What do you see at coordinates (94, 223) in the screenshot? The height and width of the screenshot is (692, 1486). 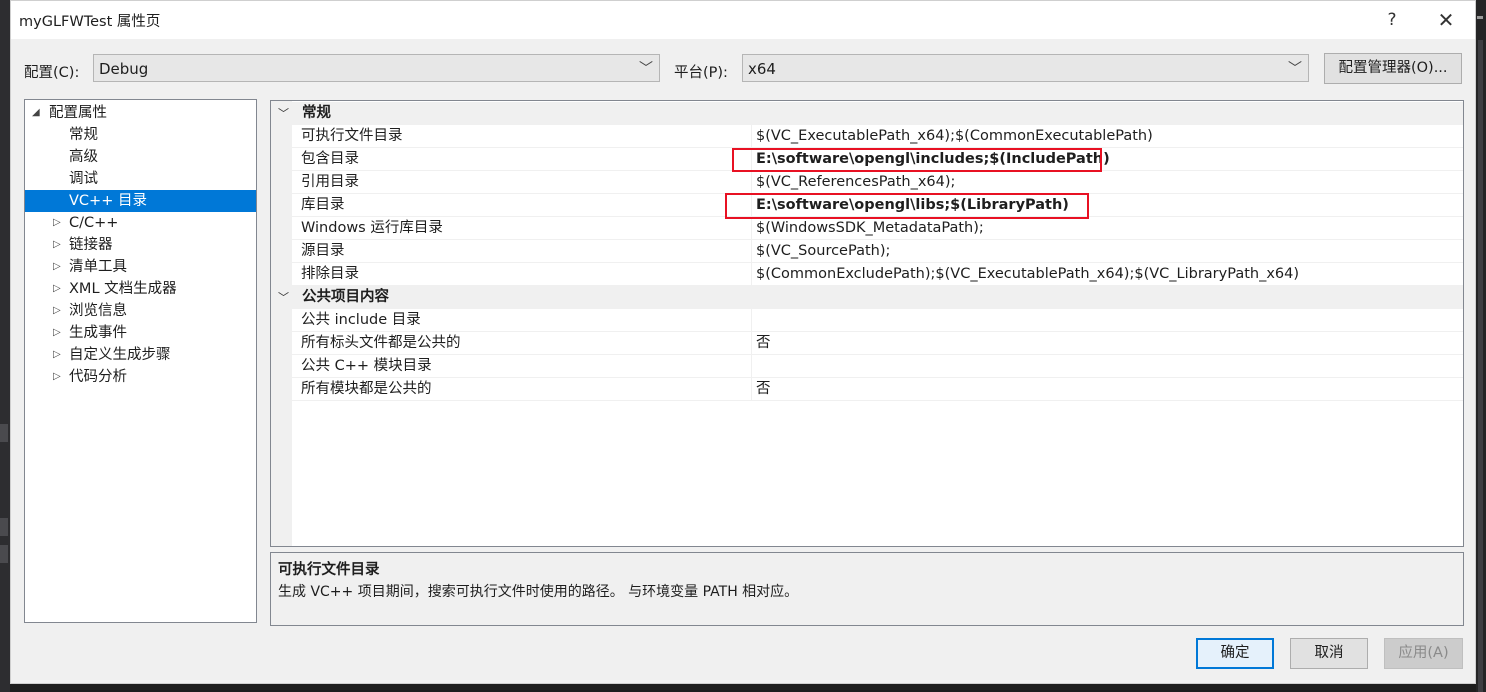 I see `tree-item-label: C/C++` at bounding box center [94, 223].